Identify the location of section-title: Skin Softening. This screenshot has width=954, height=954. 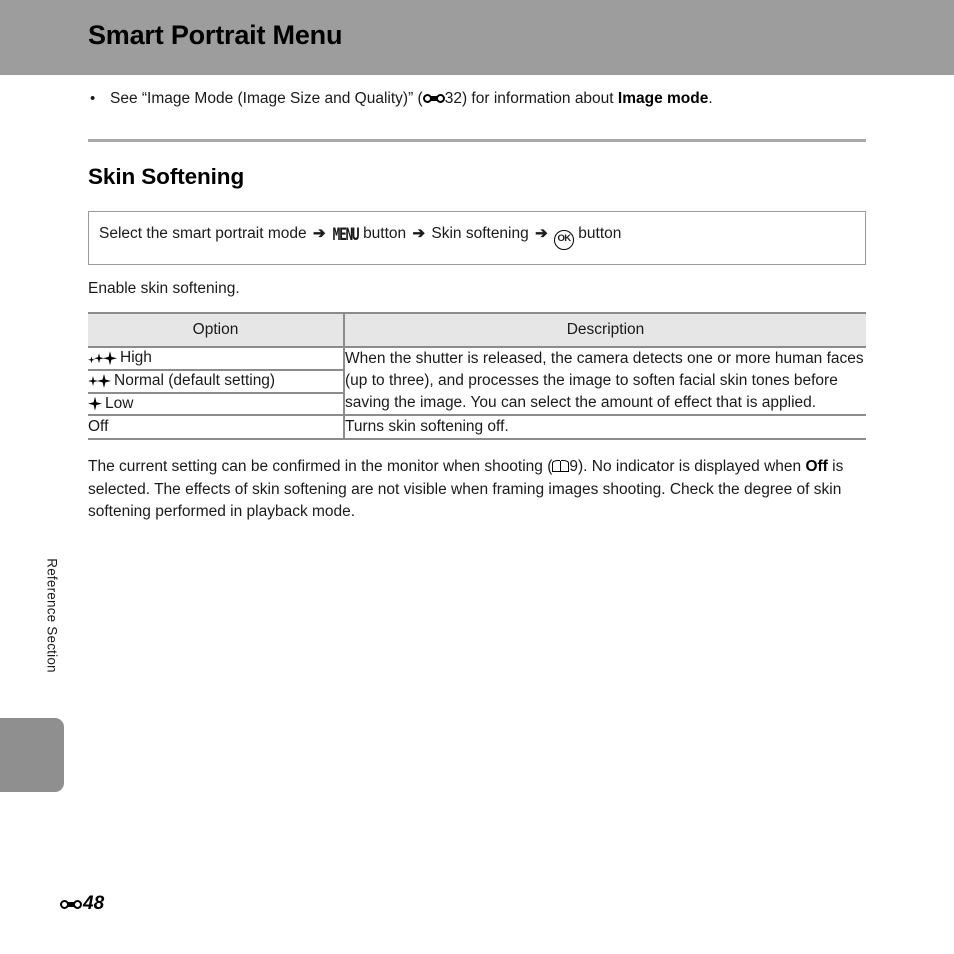
(166, 177).